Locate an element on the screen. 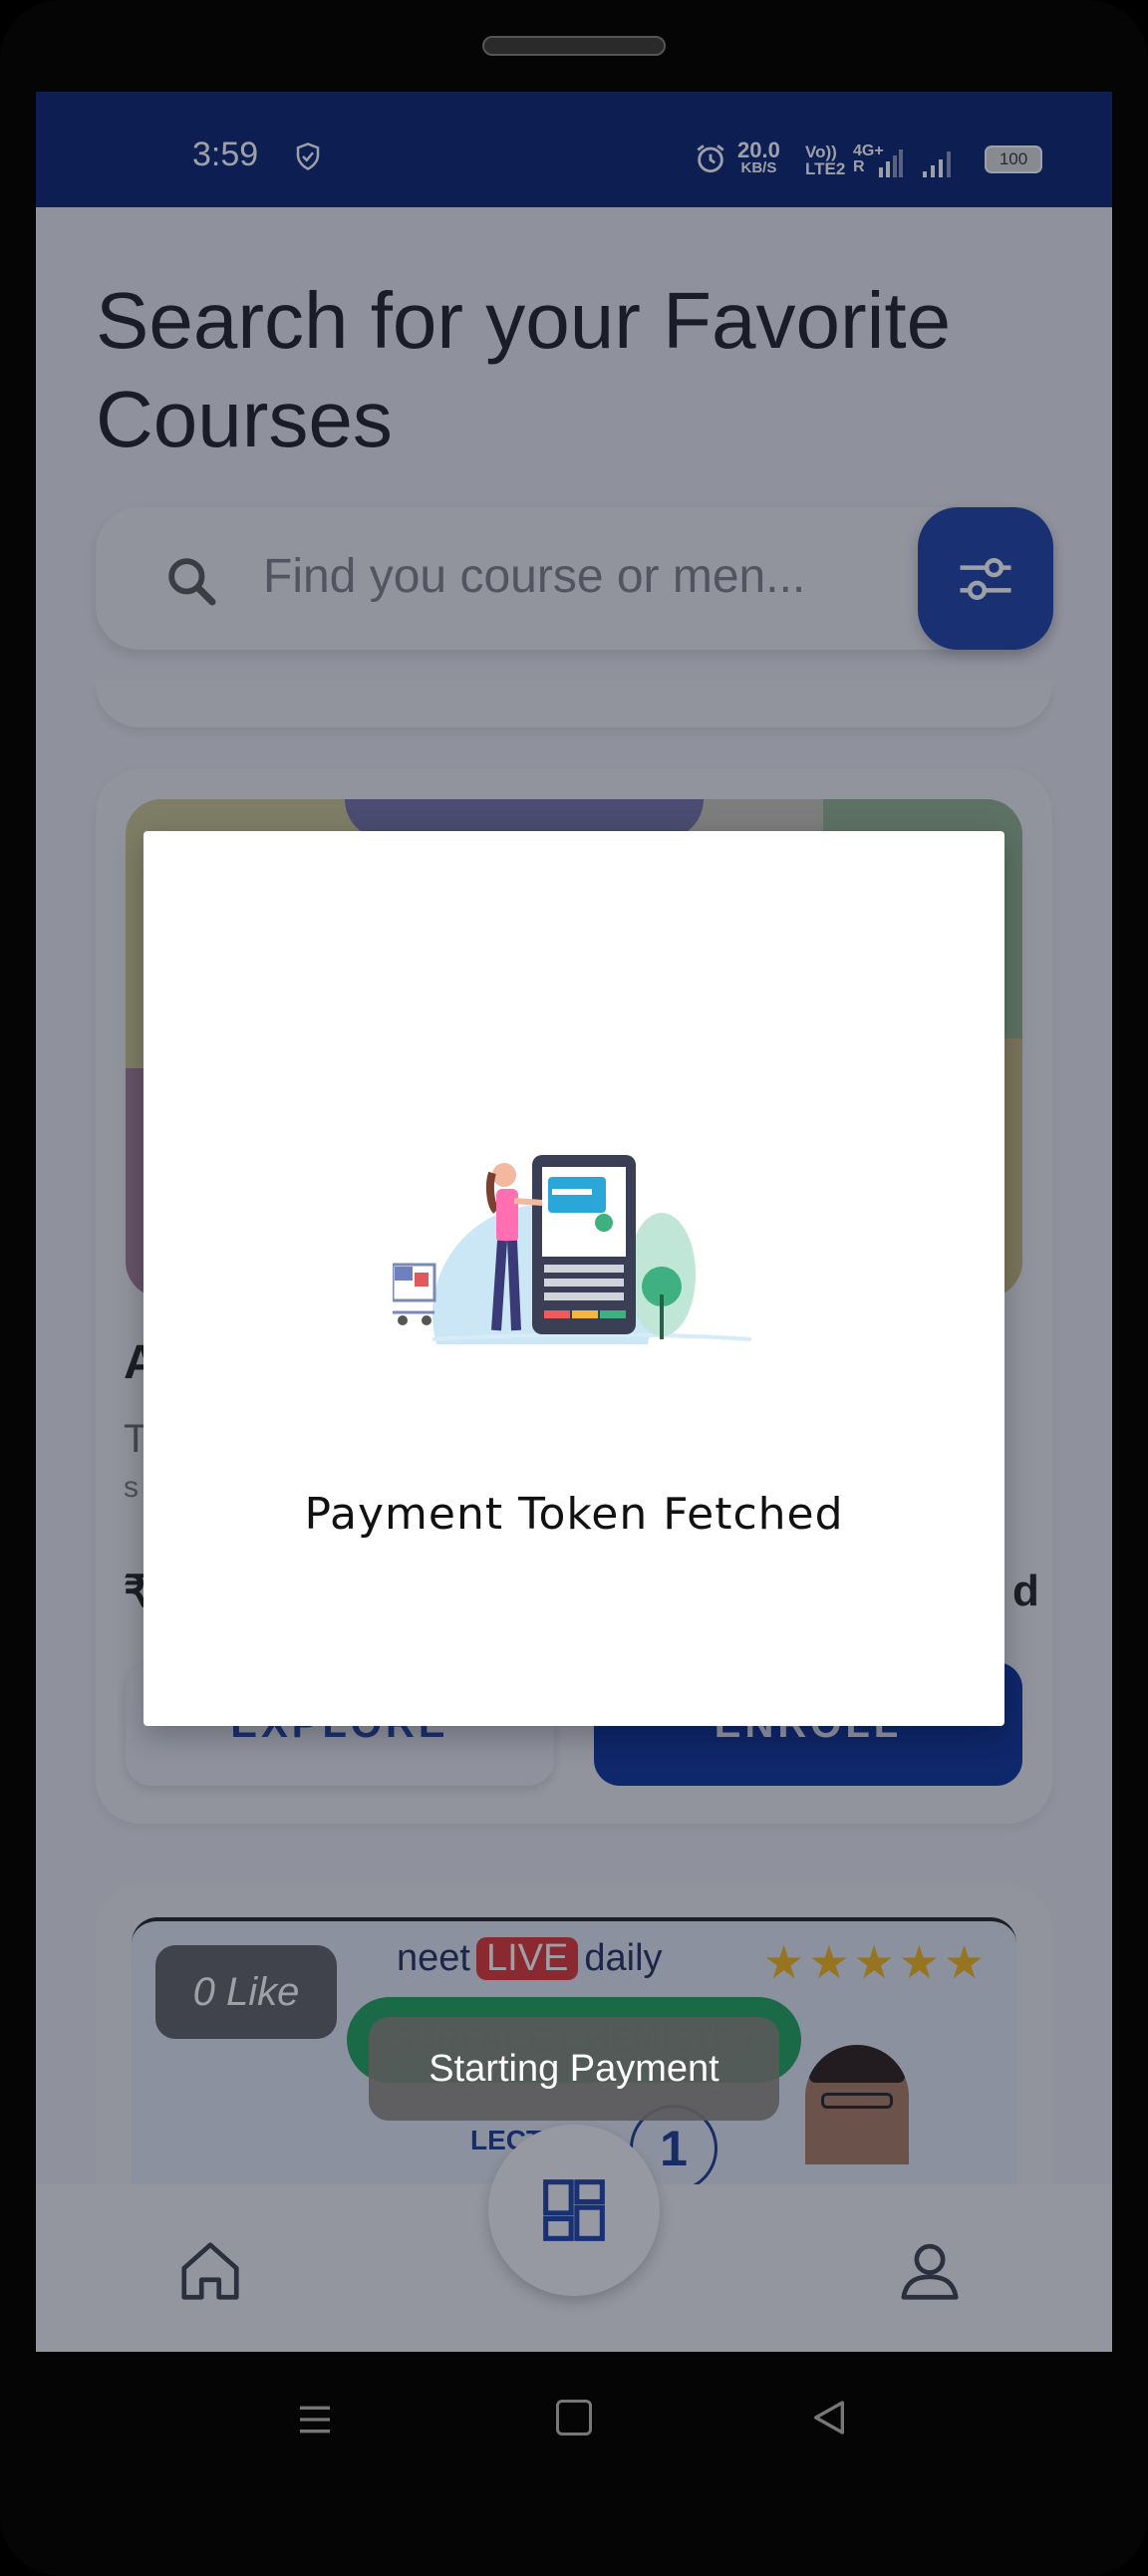 The image size is (1148, 2576). earpiece-speaker is located at coordinates (574, 46).